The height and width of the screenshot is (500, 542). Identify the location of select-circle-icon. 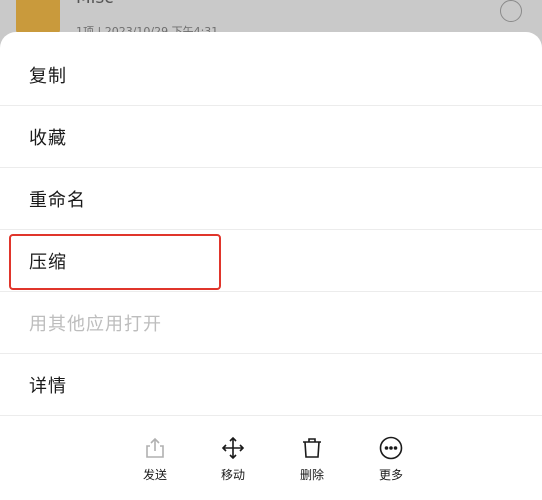
(511, 11).